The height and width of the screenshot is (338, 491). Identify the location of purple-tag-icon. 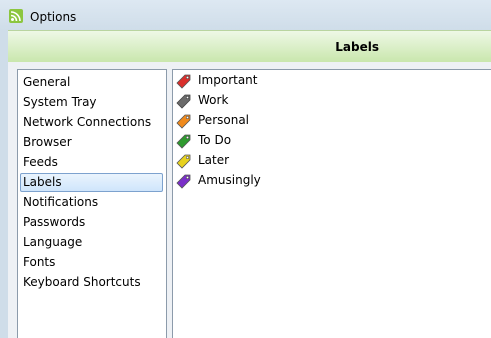
(183, 181).